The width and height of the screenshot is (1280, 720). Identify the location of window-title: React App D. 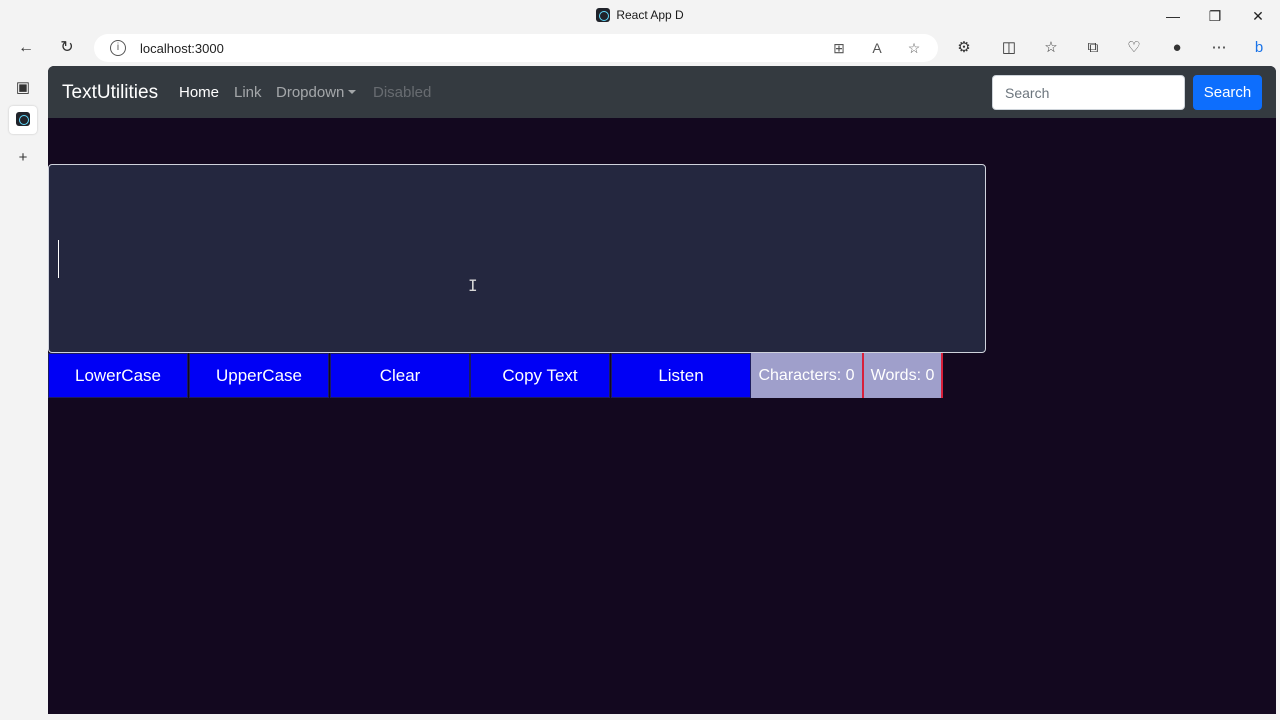
(640, 15).